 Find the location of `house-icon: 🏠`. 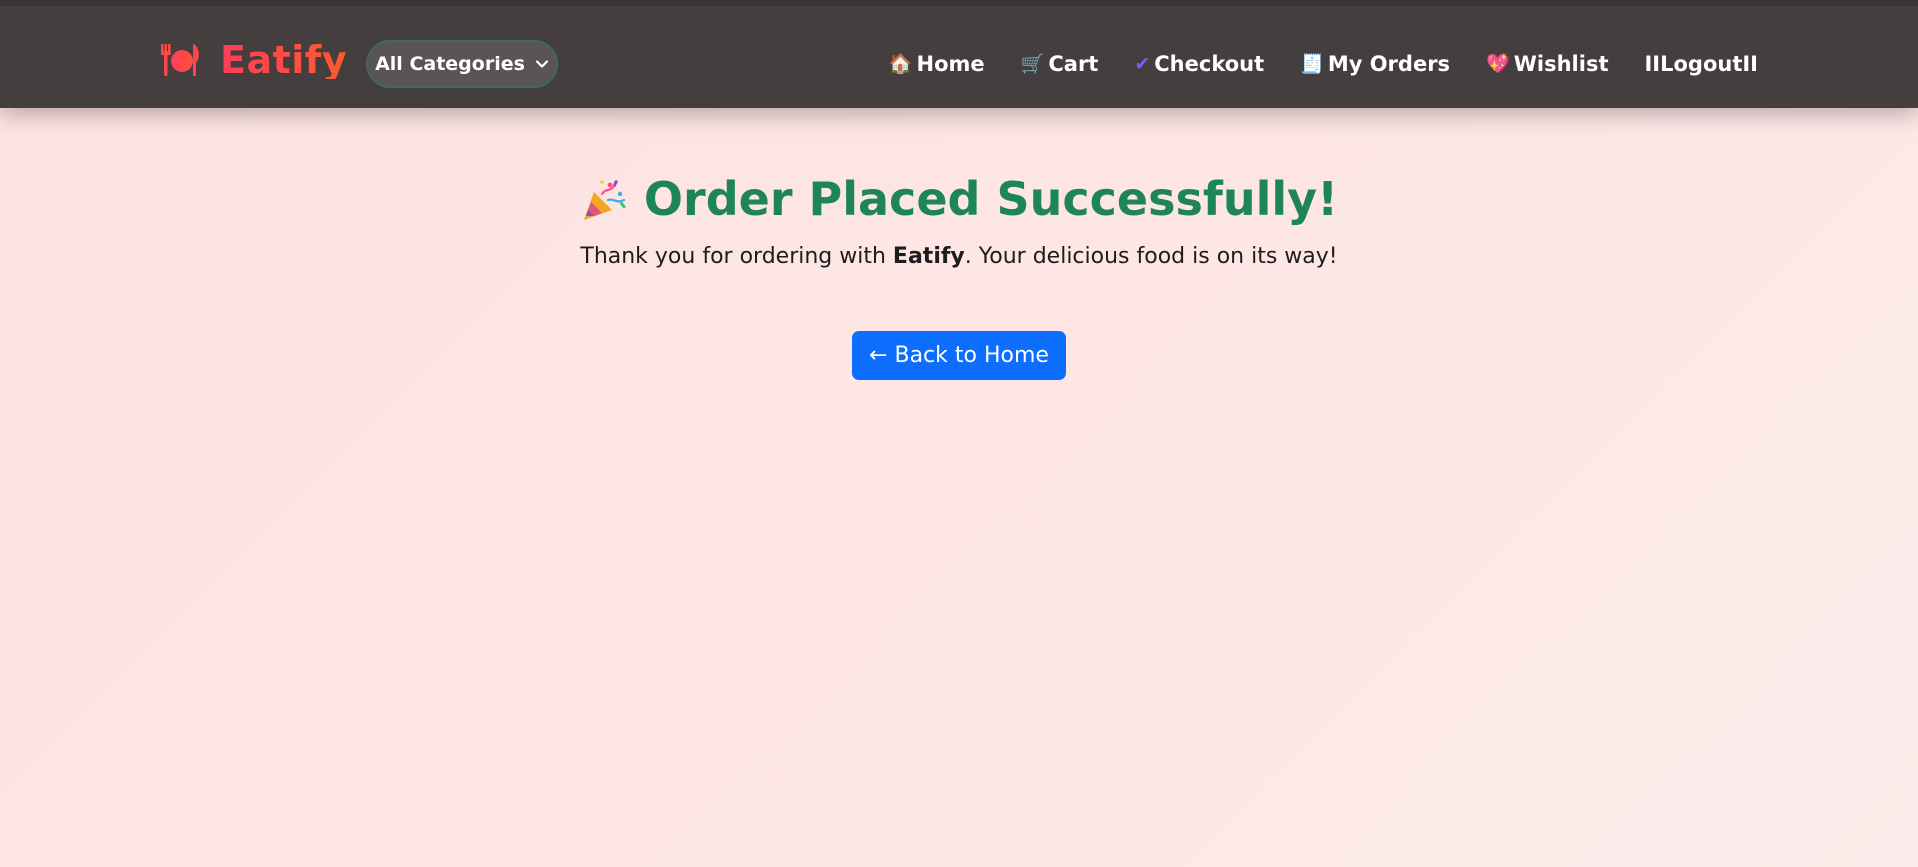

house-icon: 🏠 is located at coordinates (900, 63).